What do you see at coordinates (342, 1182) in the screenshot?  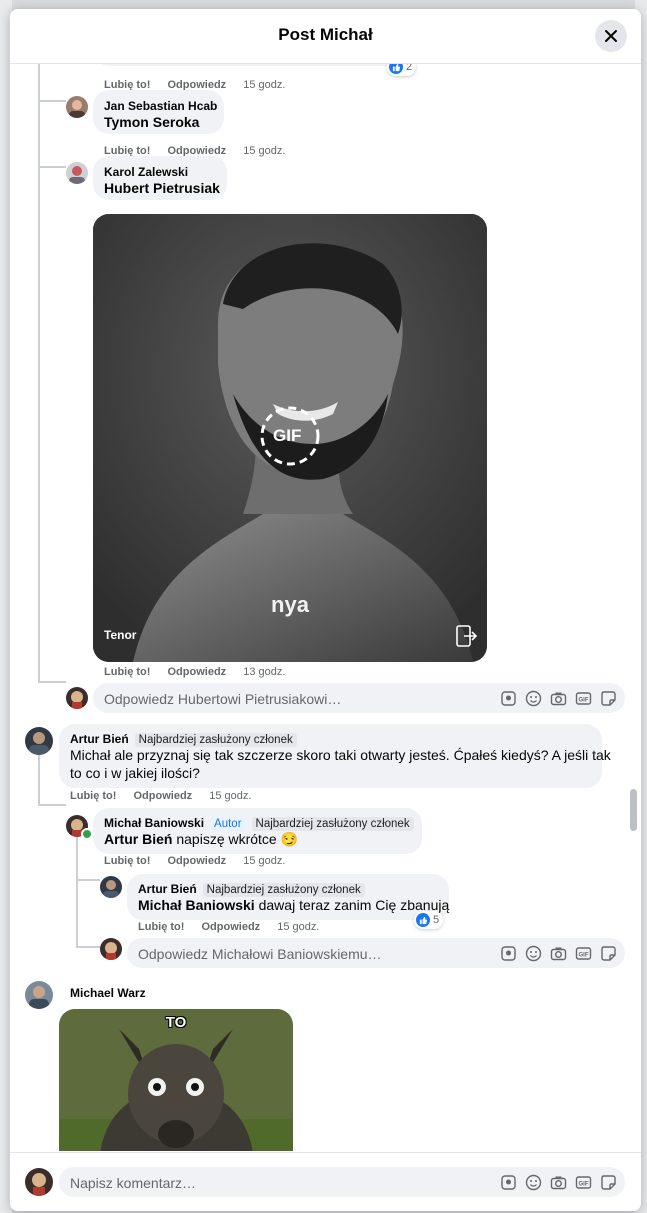 I see `comment-input: Napisz komentarz… GIF` at bounding box center [342, 1182].